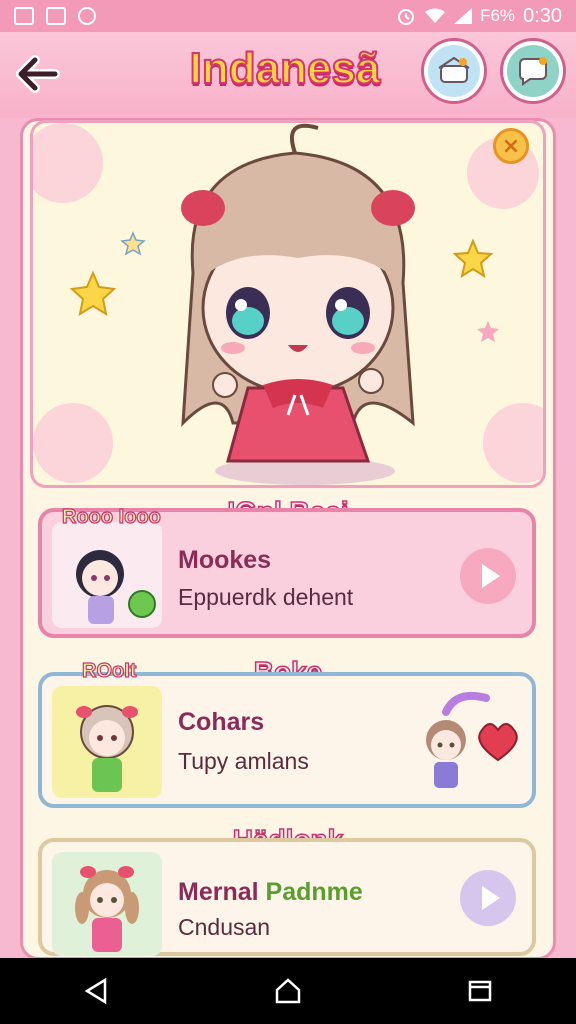  I want to click on nav-back-button, so click(96, 991).